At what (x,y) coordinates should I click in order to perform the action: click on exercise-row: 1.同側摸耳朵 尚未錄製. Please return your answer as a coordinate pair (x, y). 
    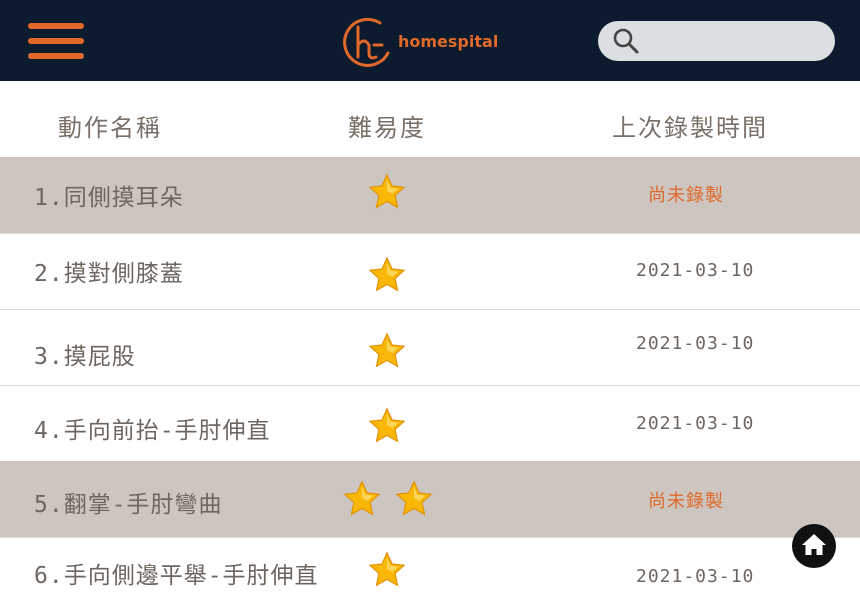
    Looking at the image, I should click on (430, 195).